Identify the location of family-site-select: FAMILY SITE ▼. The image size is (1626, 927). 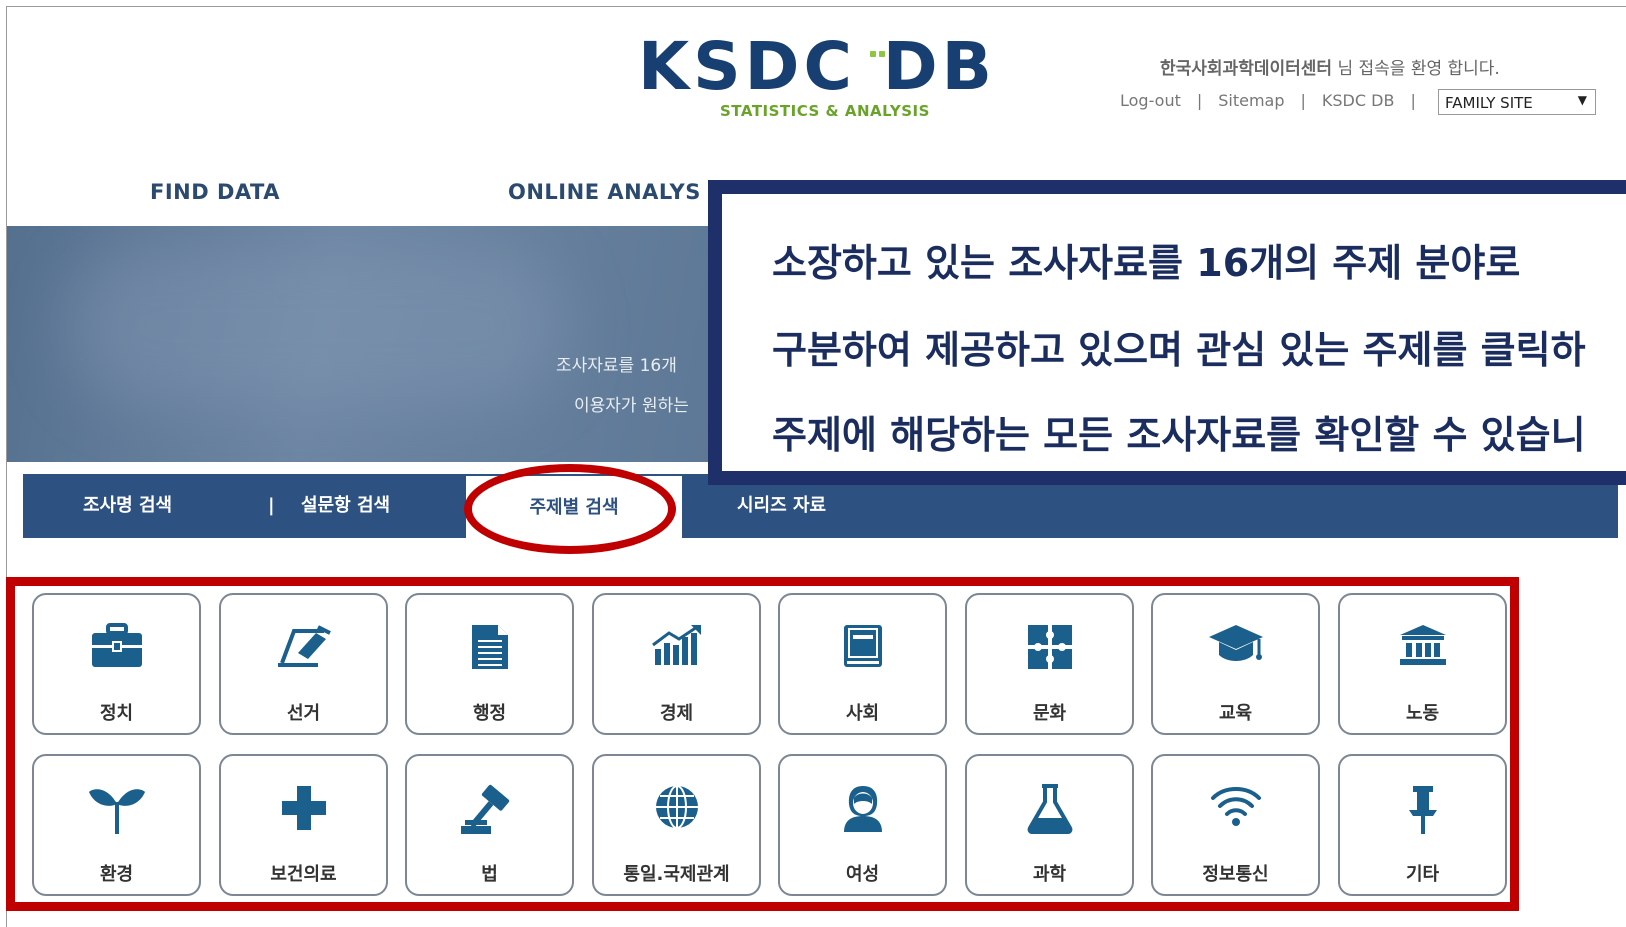
(1517, 102).